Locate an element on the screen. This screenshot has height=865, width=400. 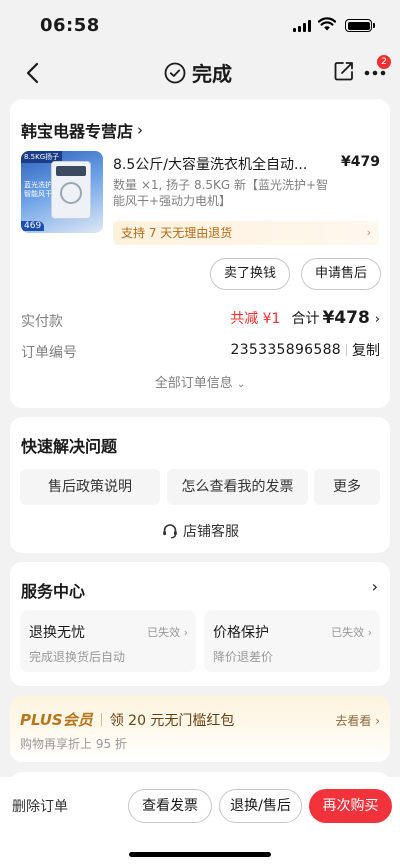
total-label: 合计 is located at coordinates (305, 319).